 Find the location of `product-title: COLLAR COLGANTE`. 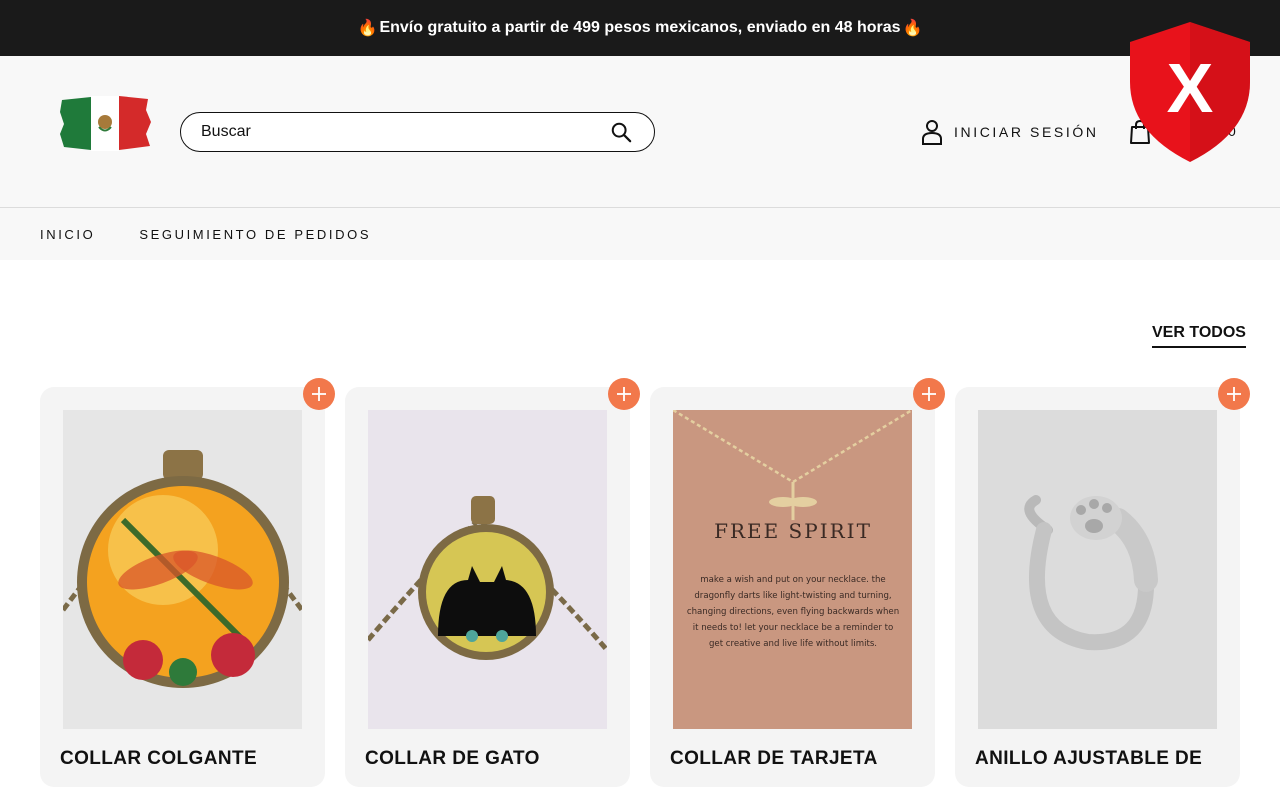

product-title: COLLAR COLGANTE is located at coordinates (158, 759).